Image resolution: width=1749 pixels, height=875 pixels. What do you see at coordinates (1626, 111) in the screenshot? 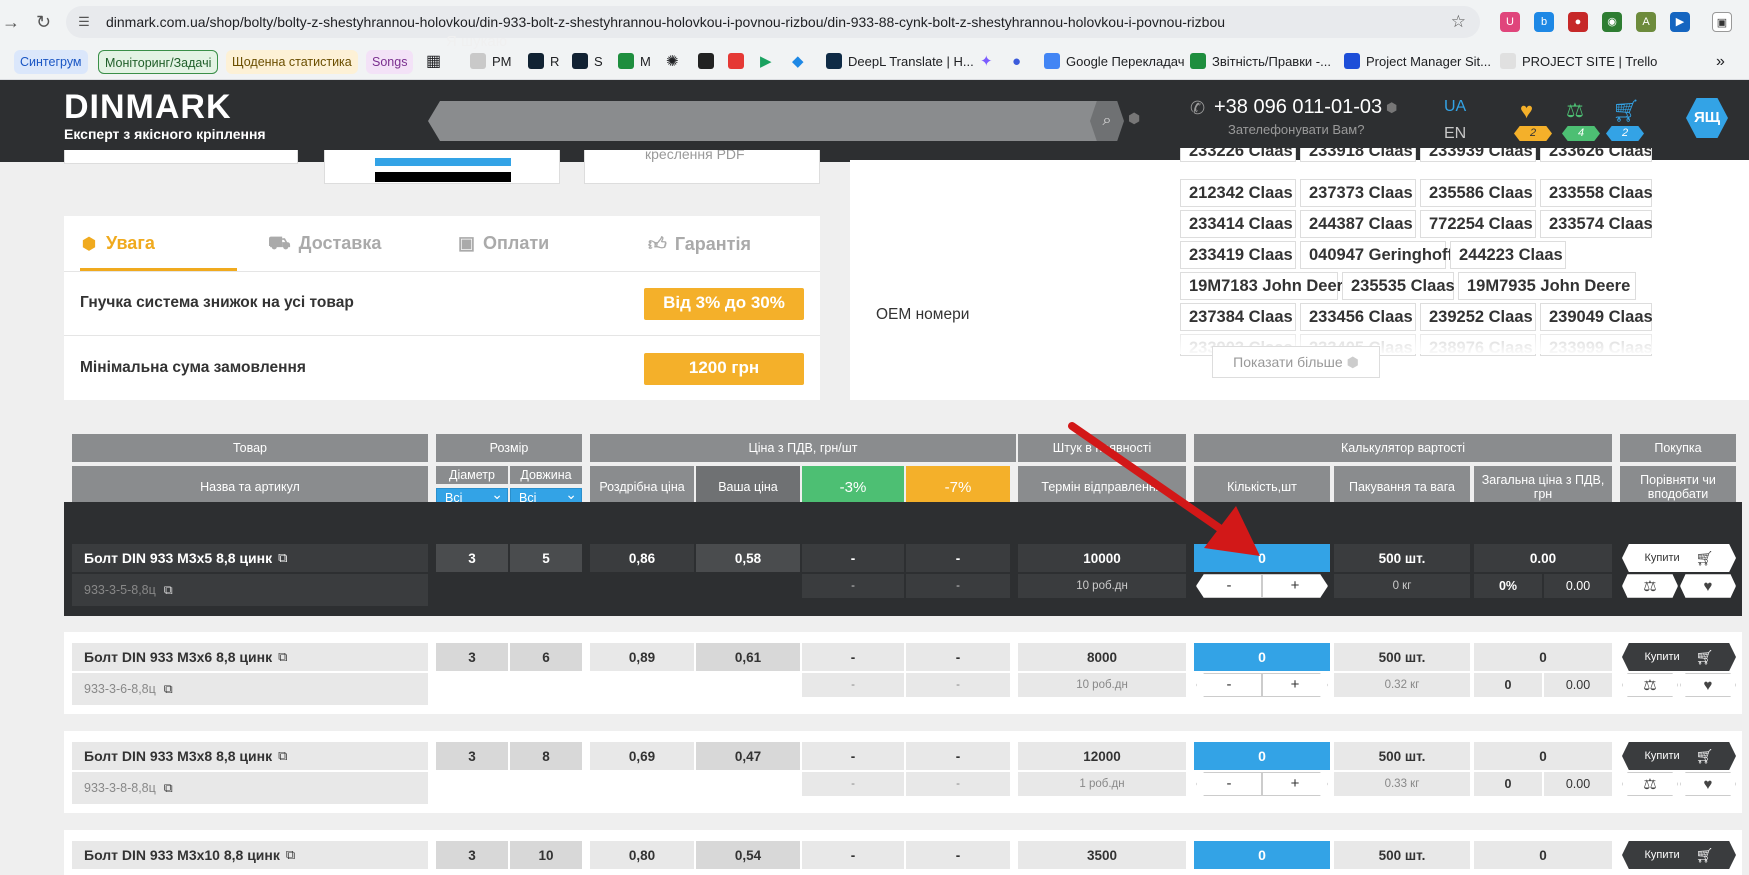
I see `cart-icon: 🛒︎` at bounding box center [1626, 111].